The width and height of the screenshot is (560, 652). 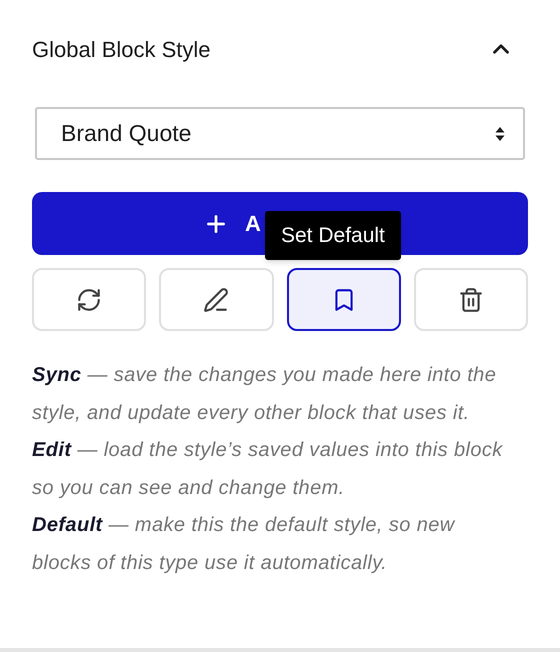 What do you see at coordinates (333, 235) in the screenshot?
I see `tooltip: Set Default` at bounding box center [333, 235].